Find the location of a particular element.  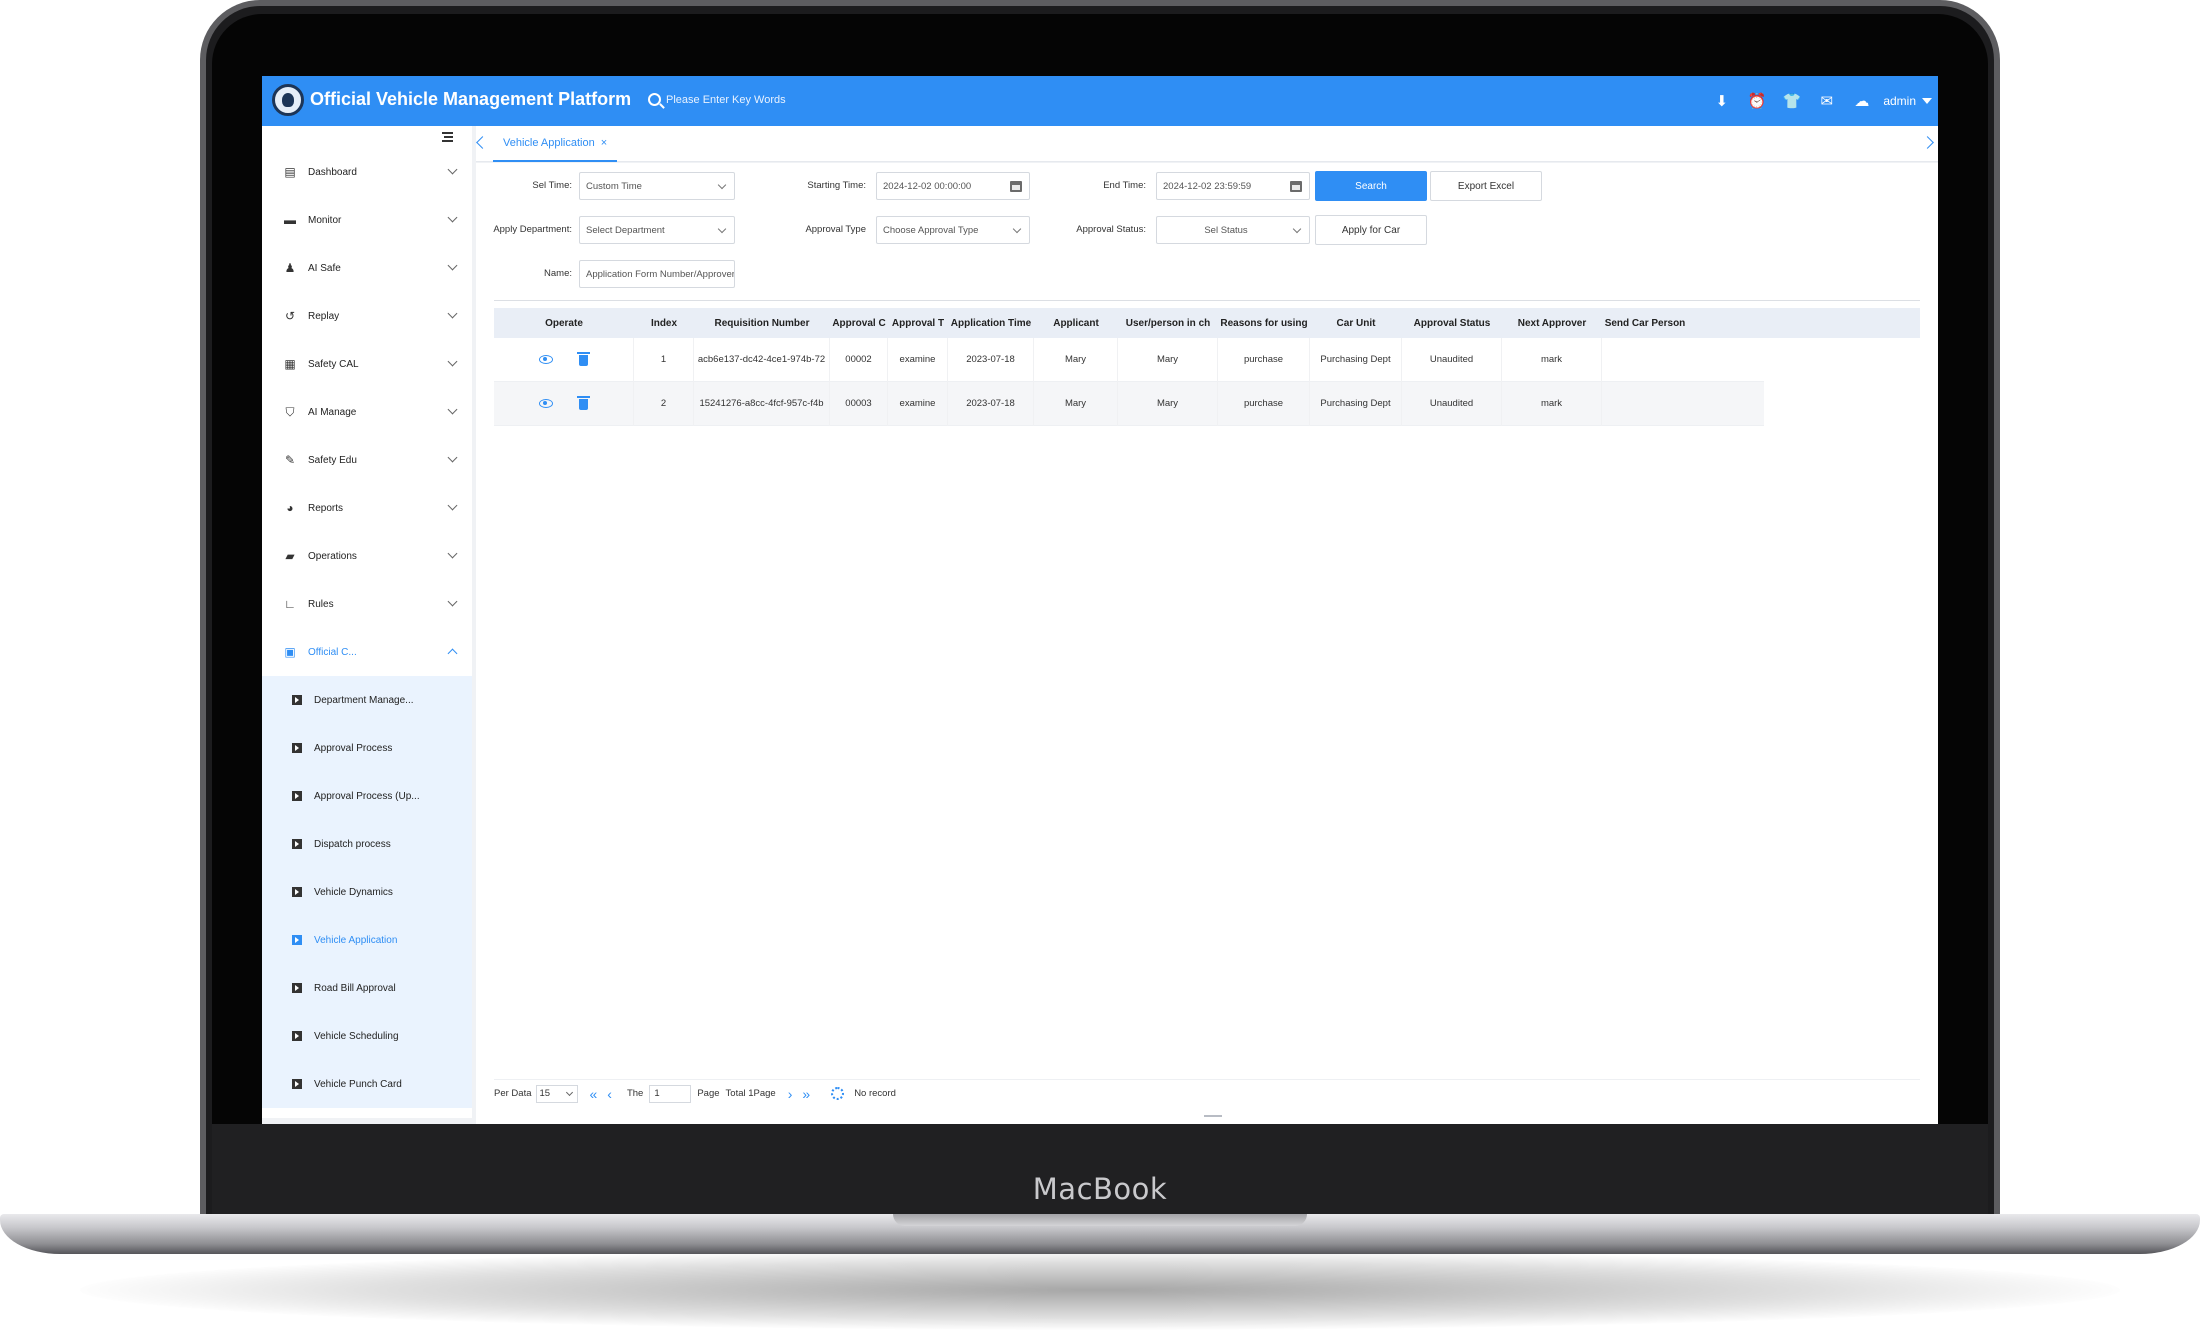

user-menu: admin is located at coordinates (1905, 101).